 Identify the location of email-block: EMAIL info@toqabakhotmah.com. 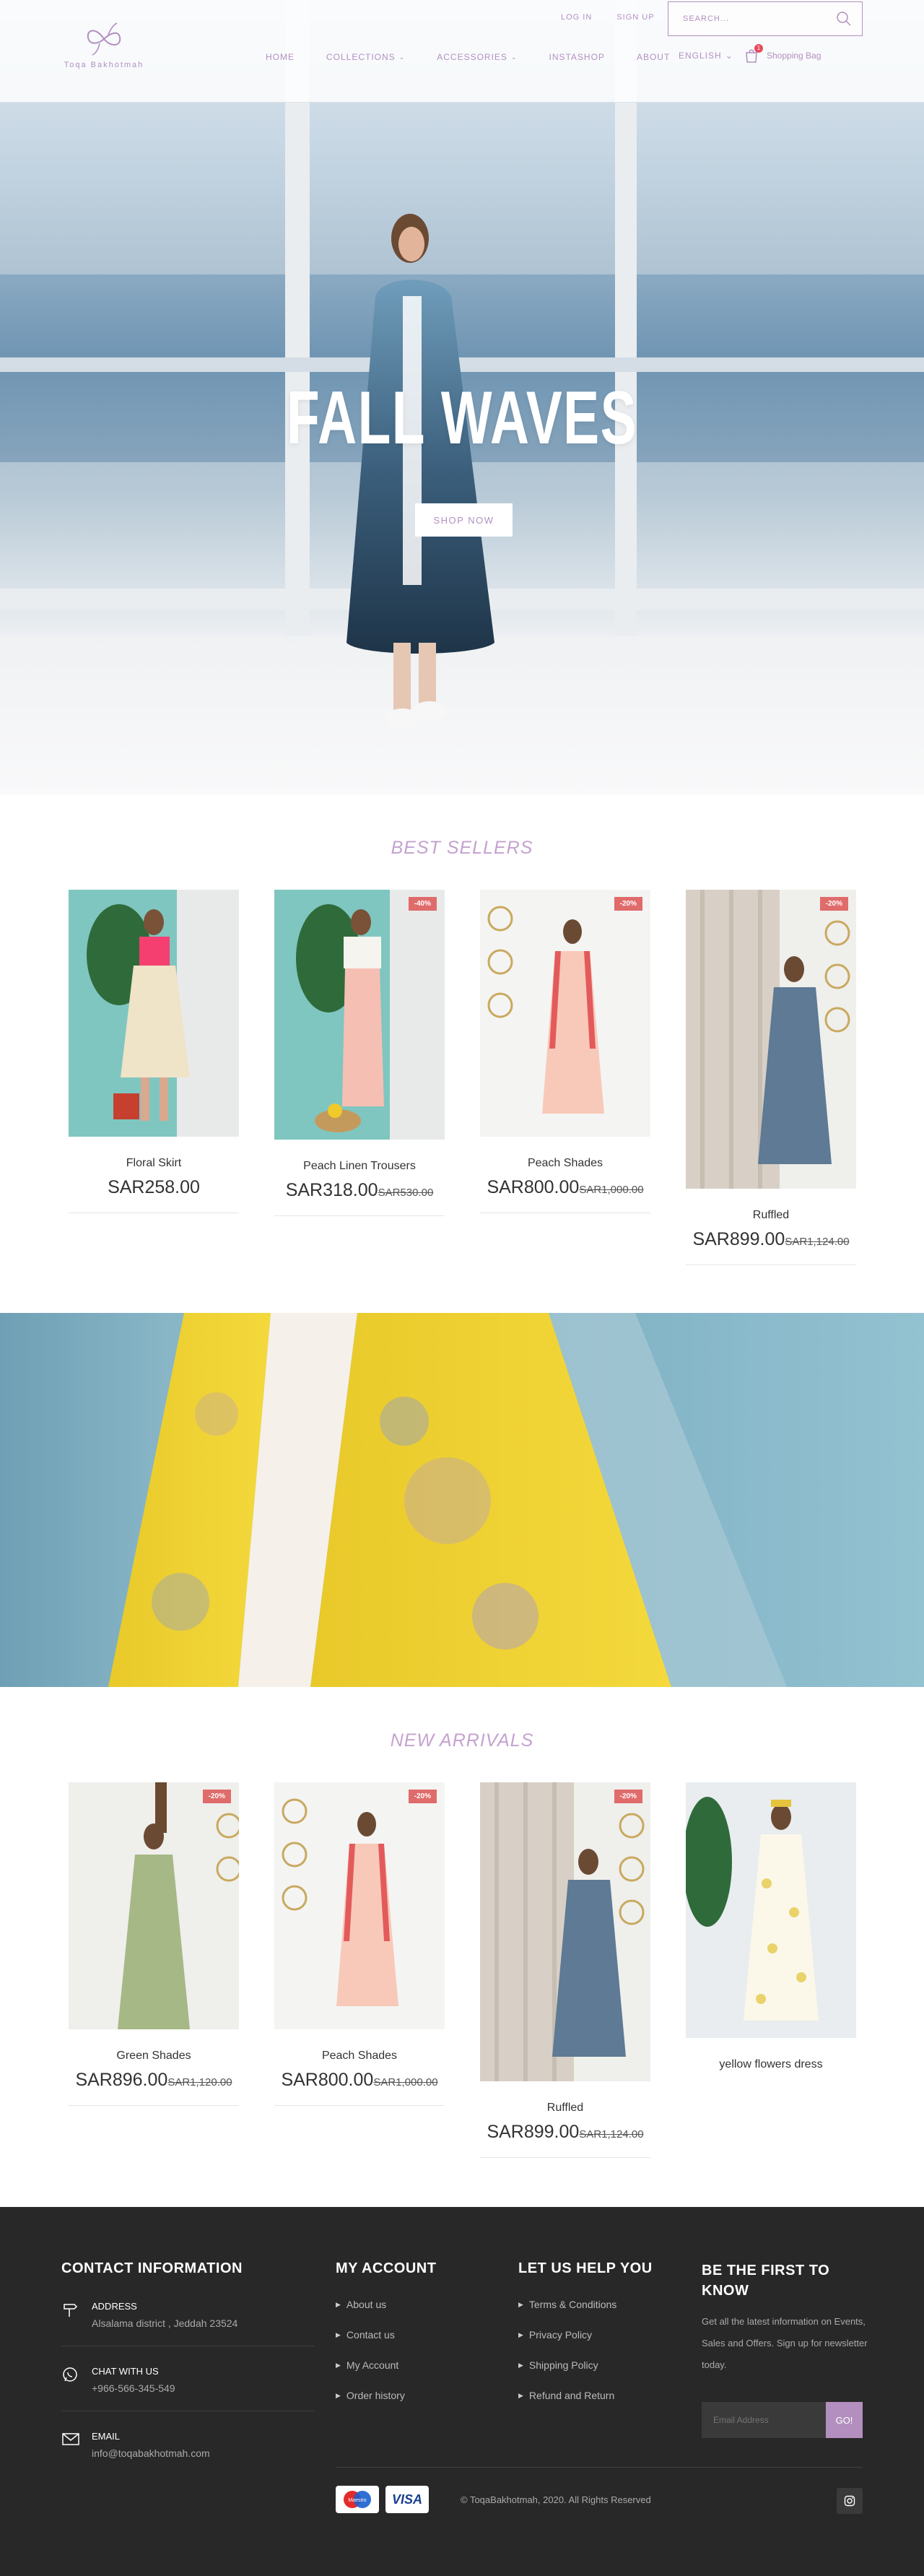
(187, 2445).